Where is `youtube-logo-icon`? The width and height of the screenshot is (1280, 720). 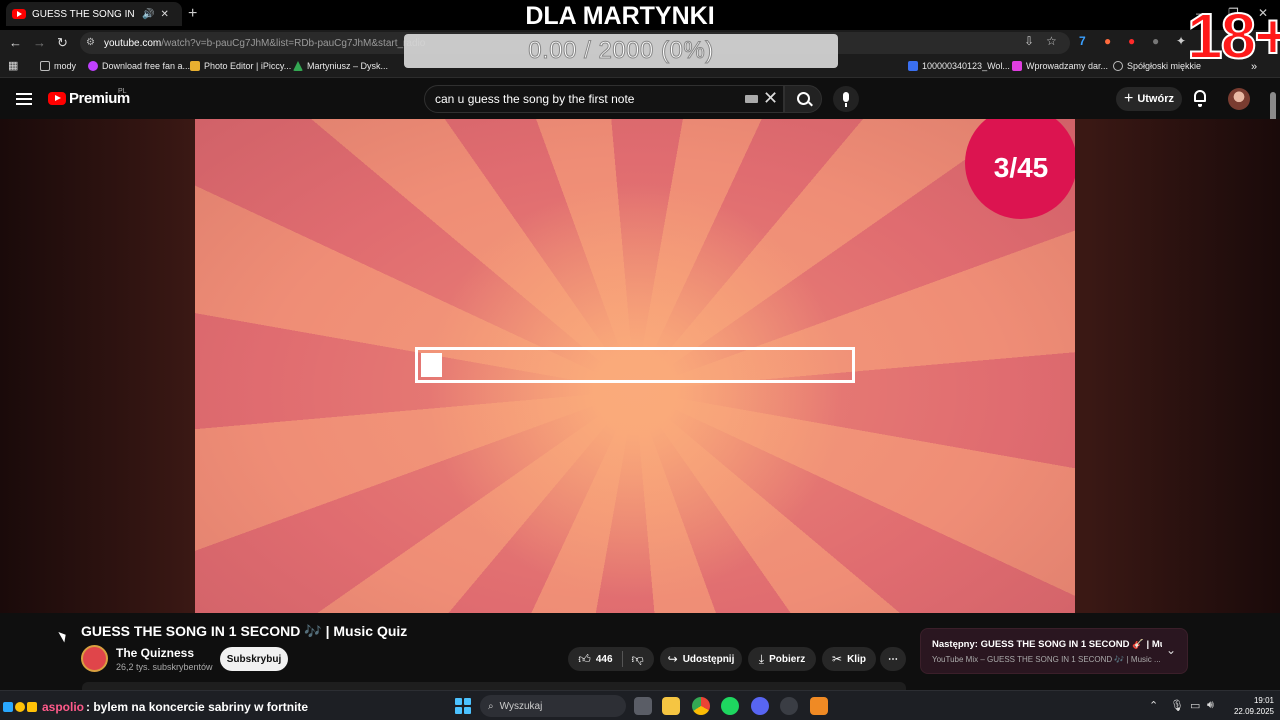 youtube-logo-icon is located at coordinates (57, 98).